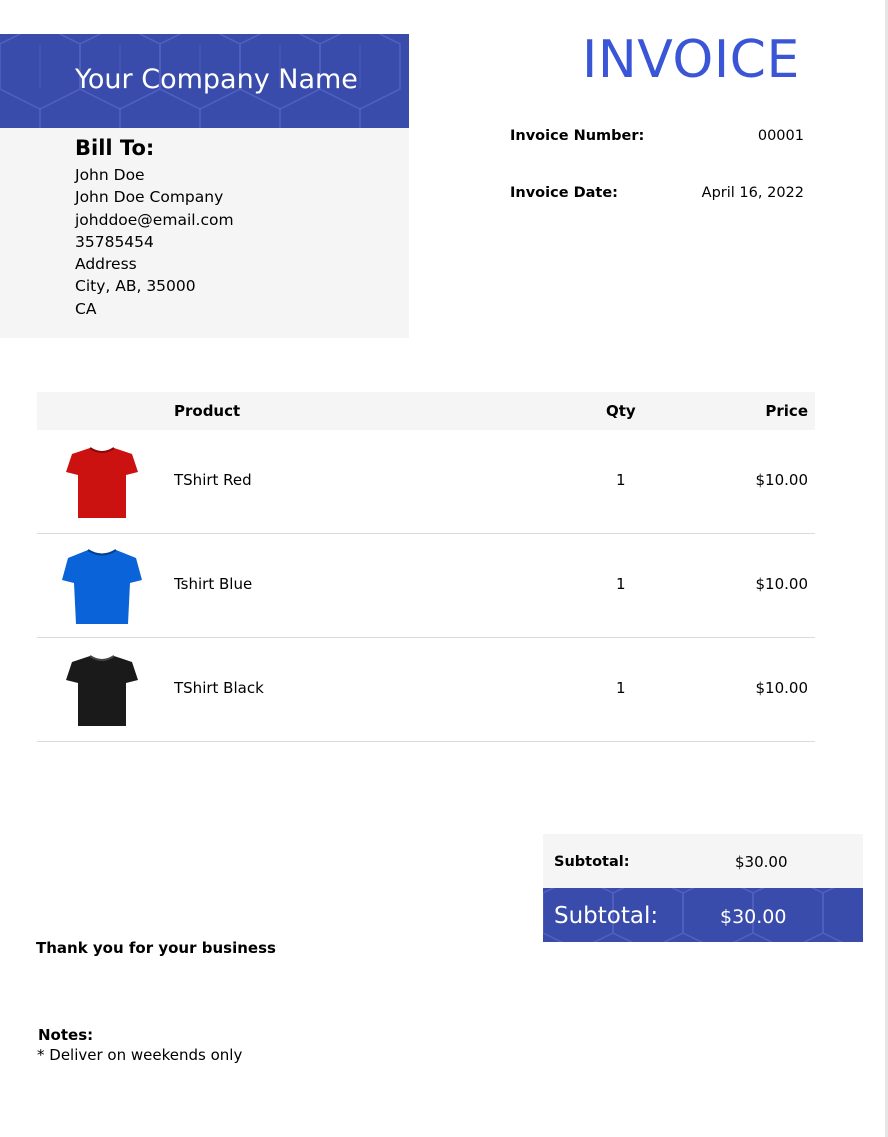  I want to click on bill-to-phone: 35785454, so click(114, 241).